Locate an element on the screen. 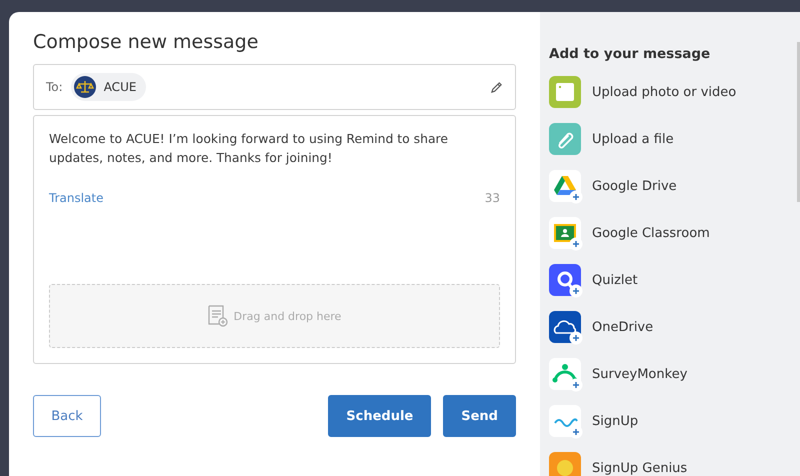 This screenshot has width=800, height=476. attachment-option: SurveyMonkey is located at coordinates (640, 374).